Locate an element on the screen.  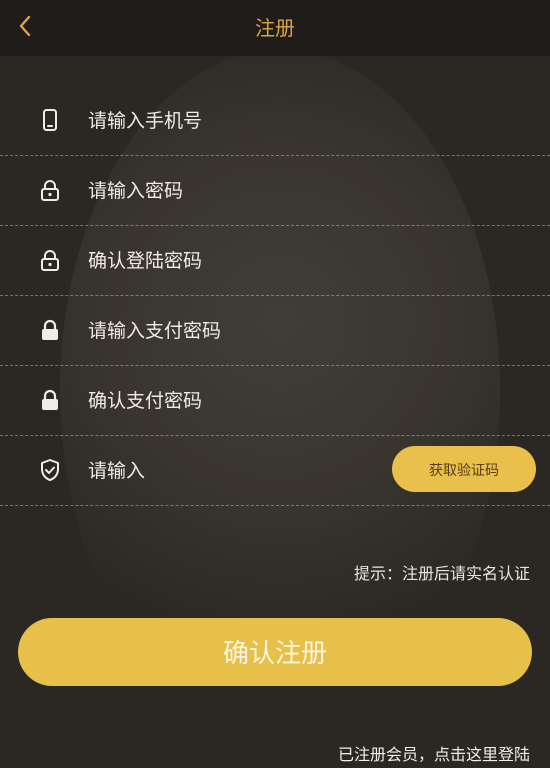
verification-code-field: 请输入 获取验证码 is located at coordinates (275, 471).